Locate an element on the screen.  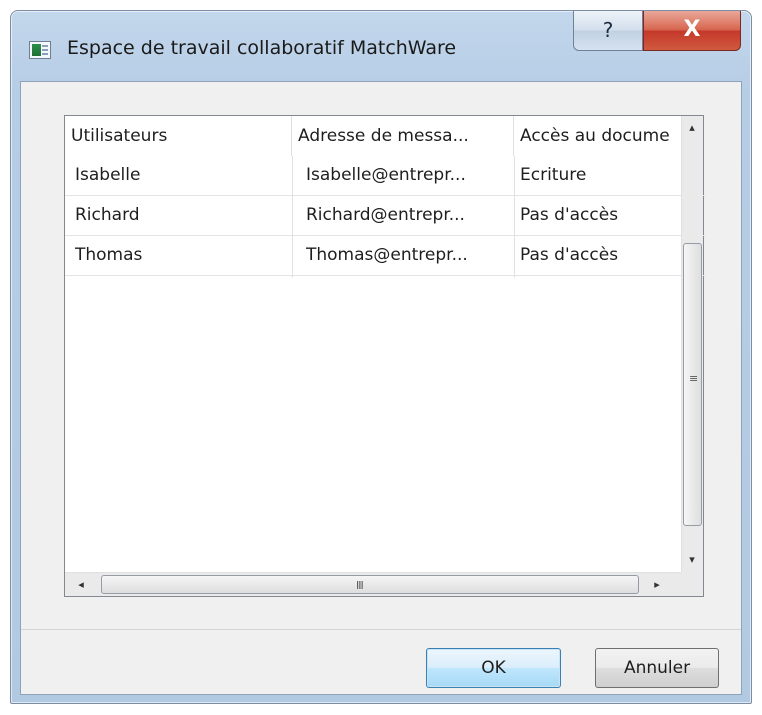
vertical-scrollbar: ▴ ≡ ▾ is located at coordinates (692, 344).